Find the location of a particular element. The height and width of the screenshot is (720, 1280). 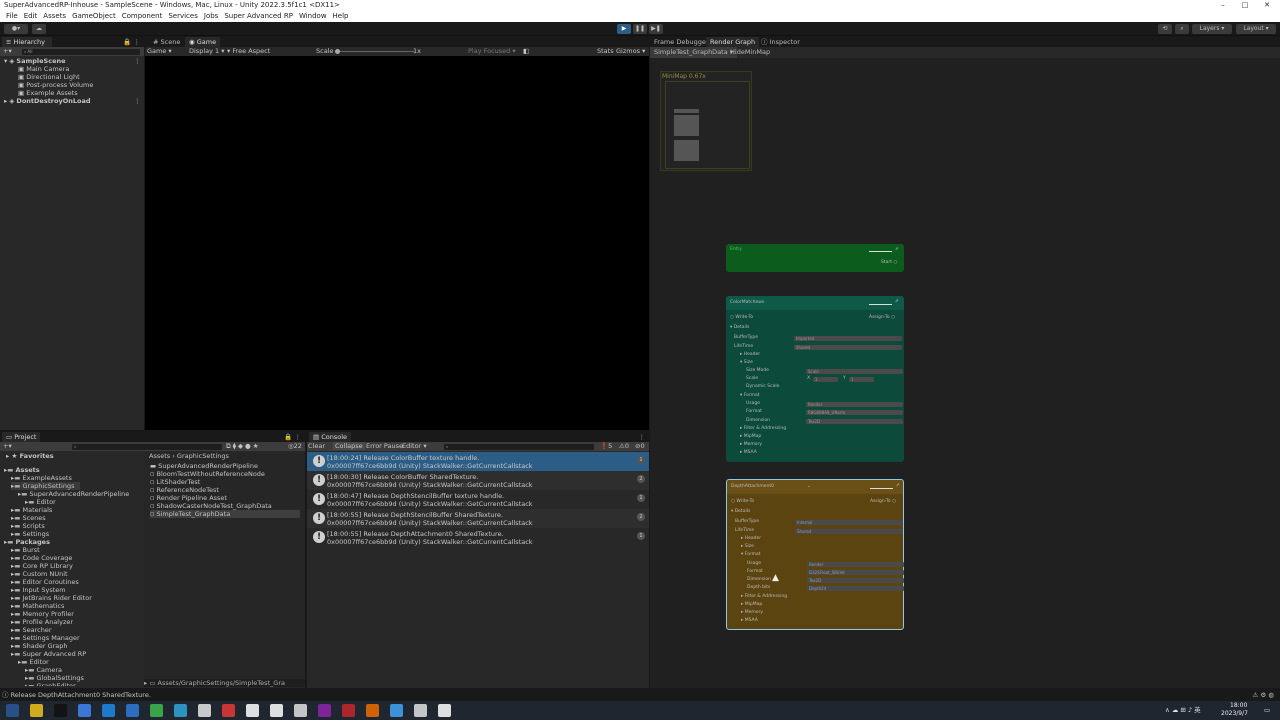

status-icons: ⚠ ⚙ ◍ is located at coordinates (1263, 695).